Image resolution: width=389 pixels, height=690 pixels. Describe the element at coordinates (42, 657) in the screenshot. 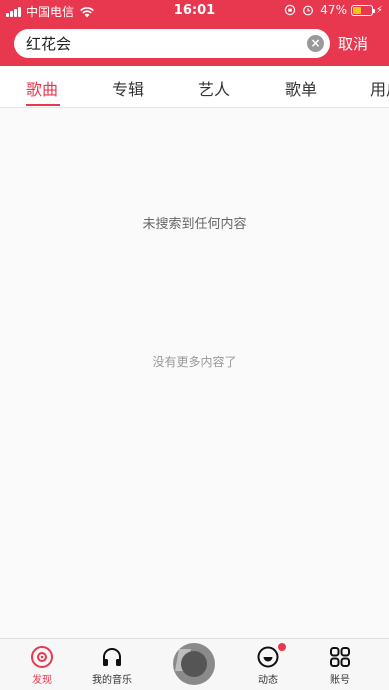

I see `discover-icon` at that location.